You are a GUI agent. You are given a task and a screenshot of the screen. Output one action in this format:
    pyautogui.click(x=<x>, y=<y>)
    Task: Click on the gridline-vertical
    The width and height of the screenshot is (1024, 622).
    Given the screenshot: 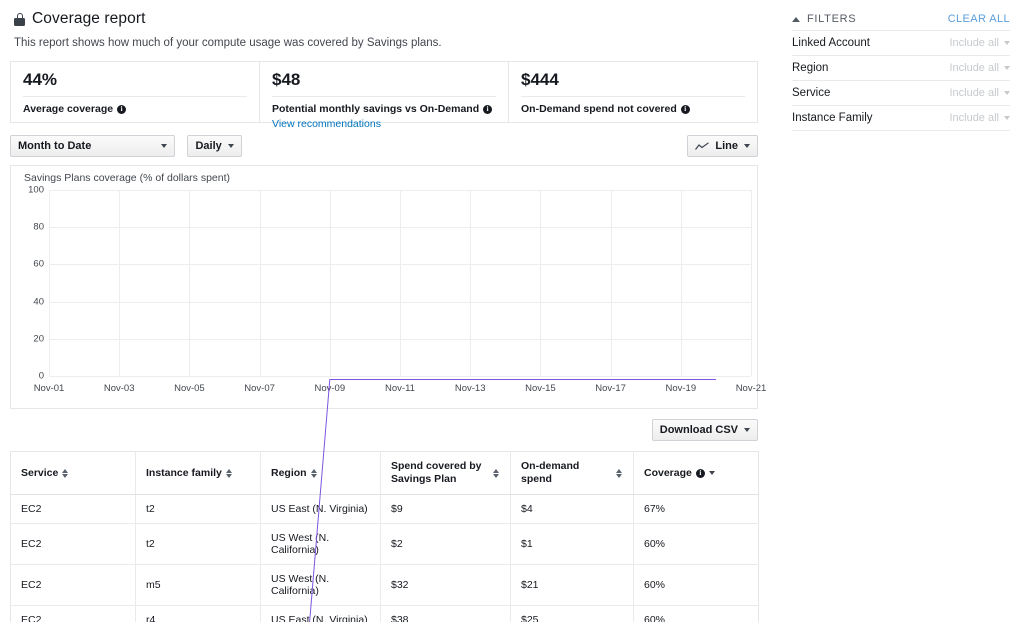 What is the action you would take?
    pyautogui.click(x=751, y=283)
    